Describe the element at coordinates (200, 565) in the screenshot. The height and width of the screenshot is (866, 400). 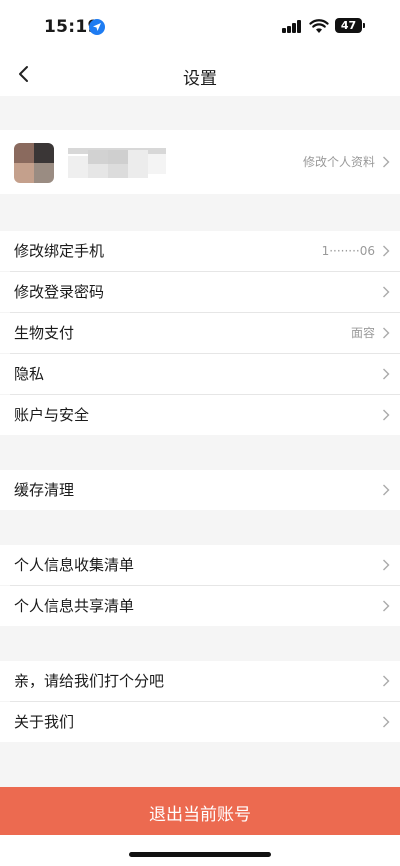
I see `menu-item-info-collection-list: 个人信息收集清单` at that location.